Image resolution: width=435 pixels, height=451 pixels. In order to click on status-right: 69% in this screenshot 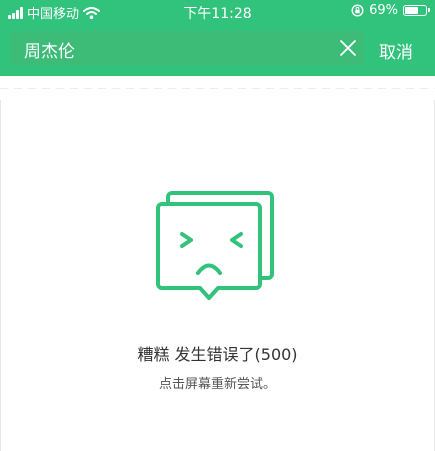, I will do `click(390, 10)`.